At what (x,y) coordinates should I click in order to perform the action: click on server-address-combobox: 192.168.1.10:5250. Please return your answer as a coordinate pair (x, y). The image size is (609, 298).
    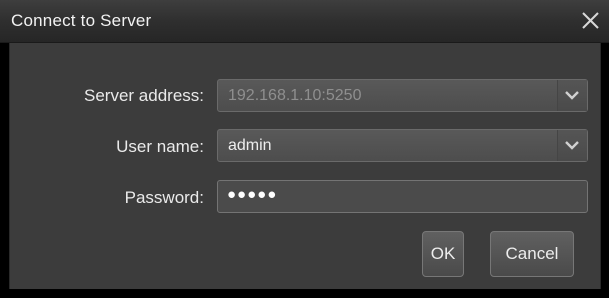
    Looking at the image, I should click on (402, 95).